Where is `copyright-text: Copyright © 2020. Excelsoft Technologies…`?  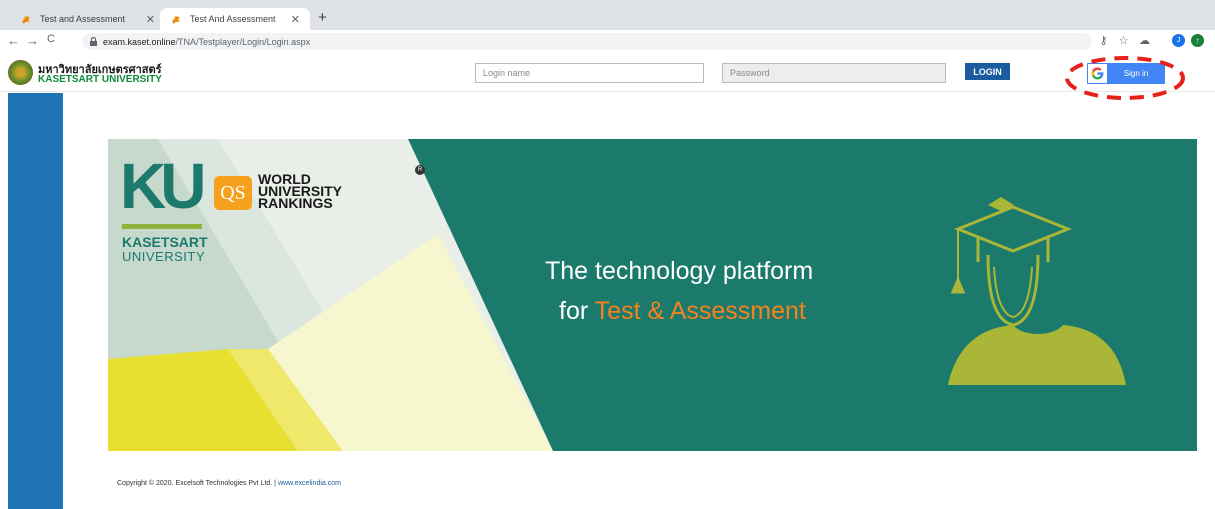
copyright-text: Copyright © 2020. Excelsoft Technologies… is located at coordinates (229, 483).